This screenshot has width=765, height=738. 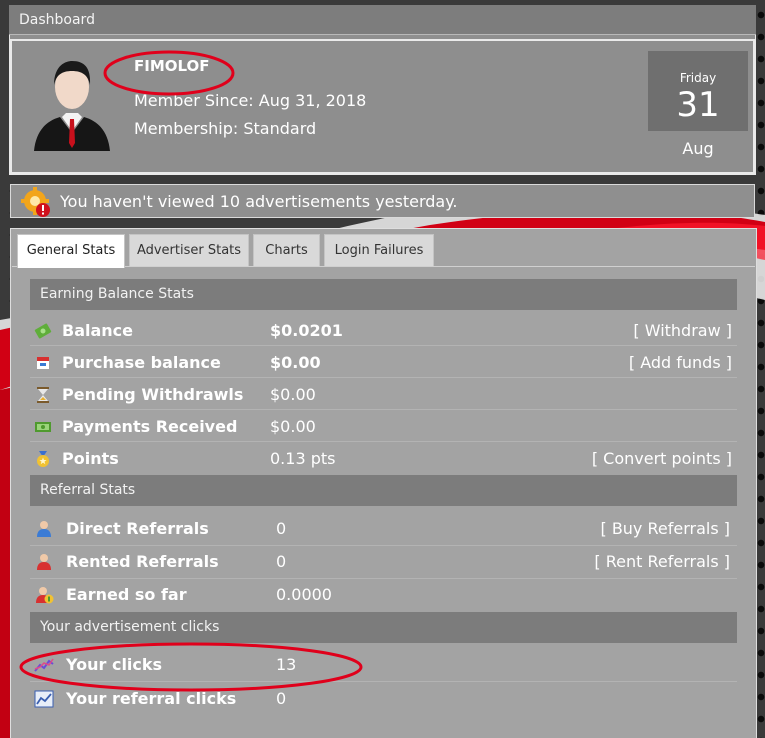 I want to click on earned-so-far-value: 0.0000, so click(x=304, y=594).